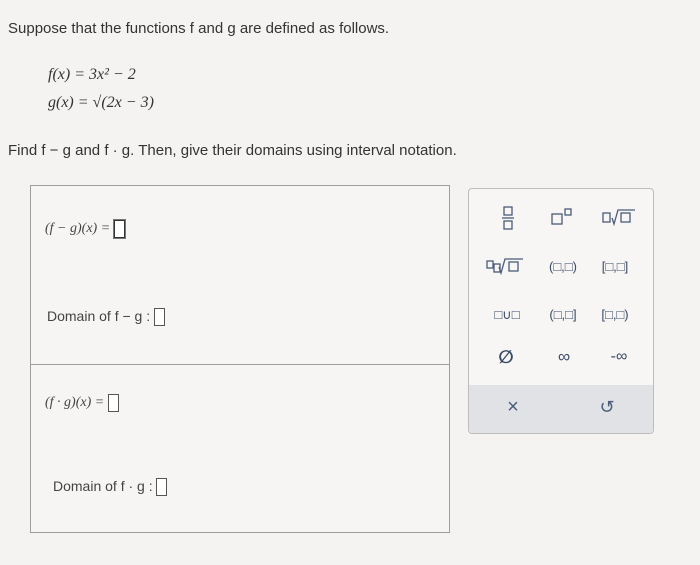 This screenshot has height=565, width=700. I want to click on undo-icon: ↺, so click(607, 407).